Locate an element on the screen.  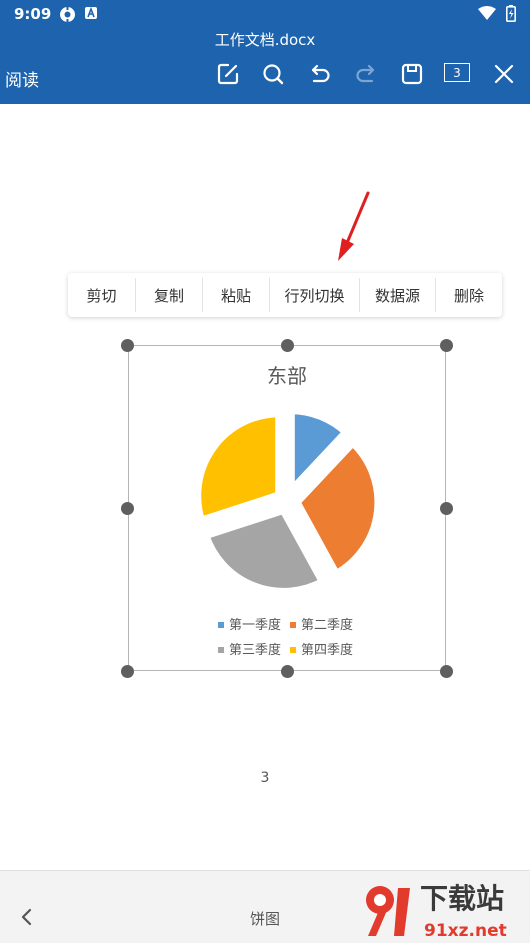
edit-button is located at coordinates (228, 74).